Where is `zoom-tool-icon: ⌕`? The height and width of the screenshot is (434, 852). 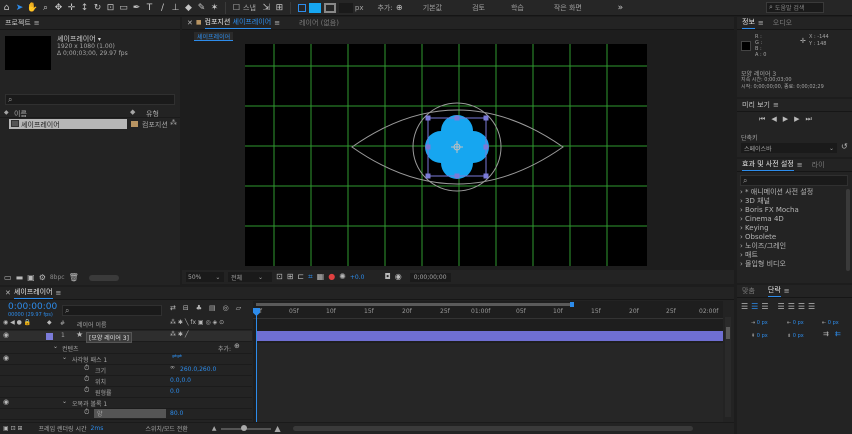
zoom-tool-icon: ⌕ is located at coordinates (45, 8).